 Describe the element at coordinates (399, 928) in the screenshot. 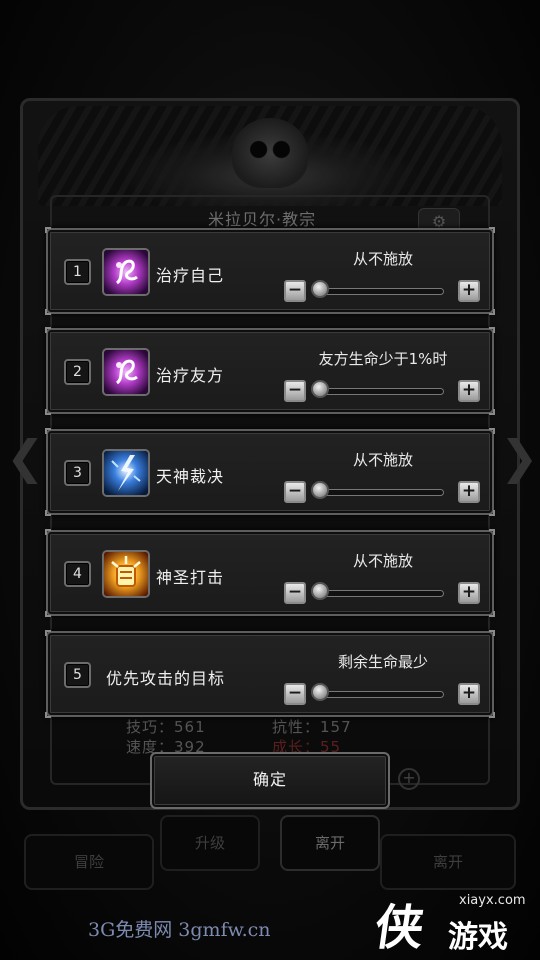

I see `watermark-logo: 侠` at that location.